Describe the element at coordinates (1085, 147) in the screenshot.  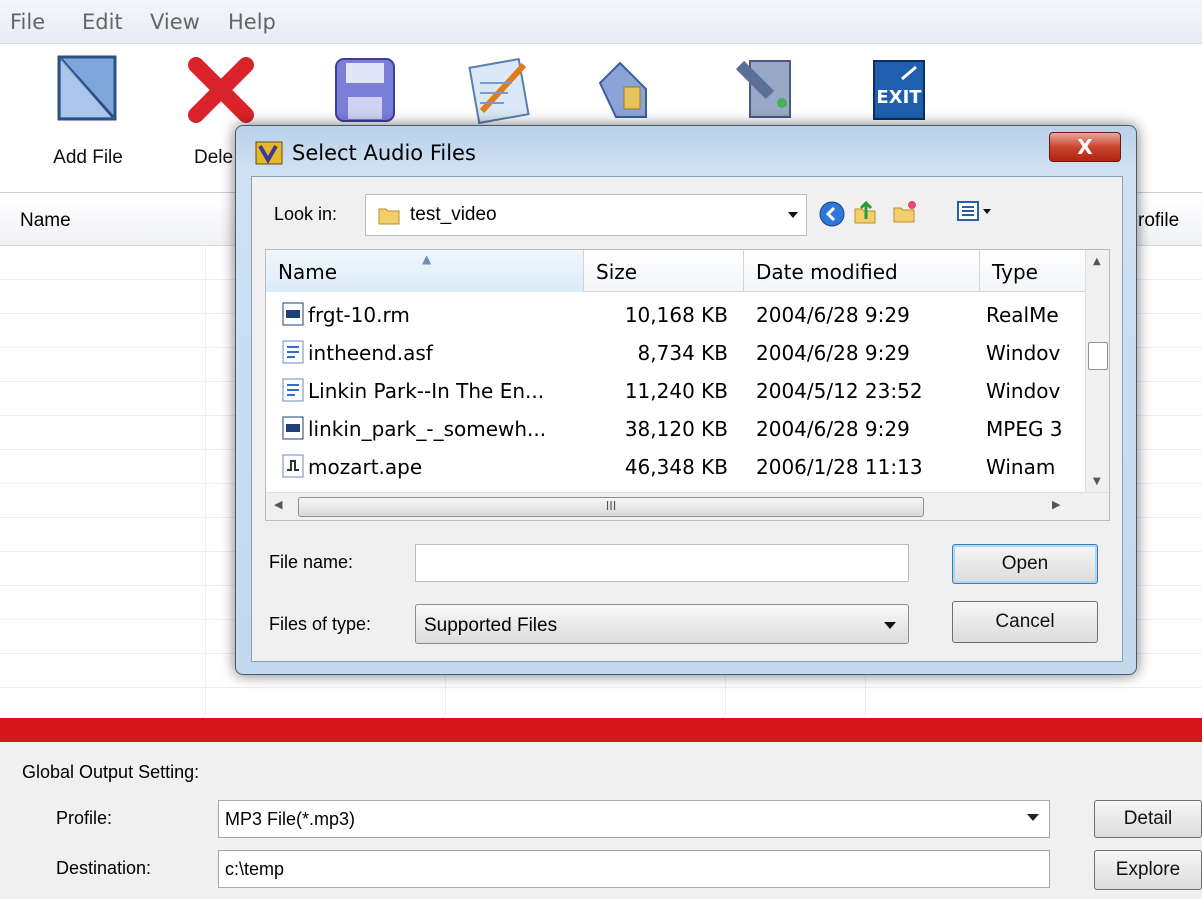
I see `close-button: X` at that location.